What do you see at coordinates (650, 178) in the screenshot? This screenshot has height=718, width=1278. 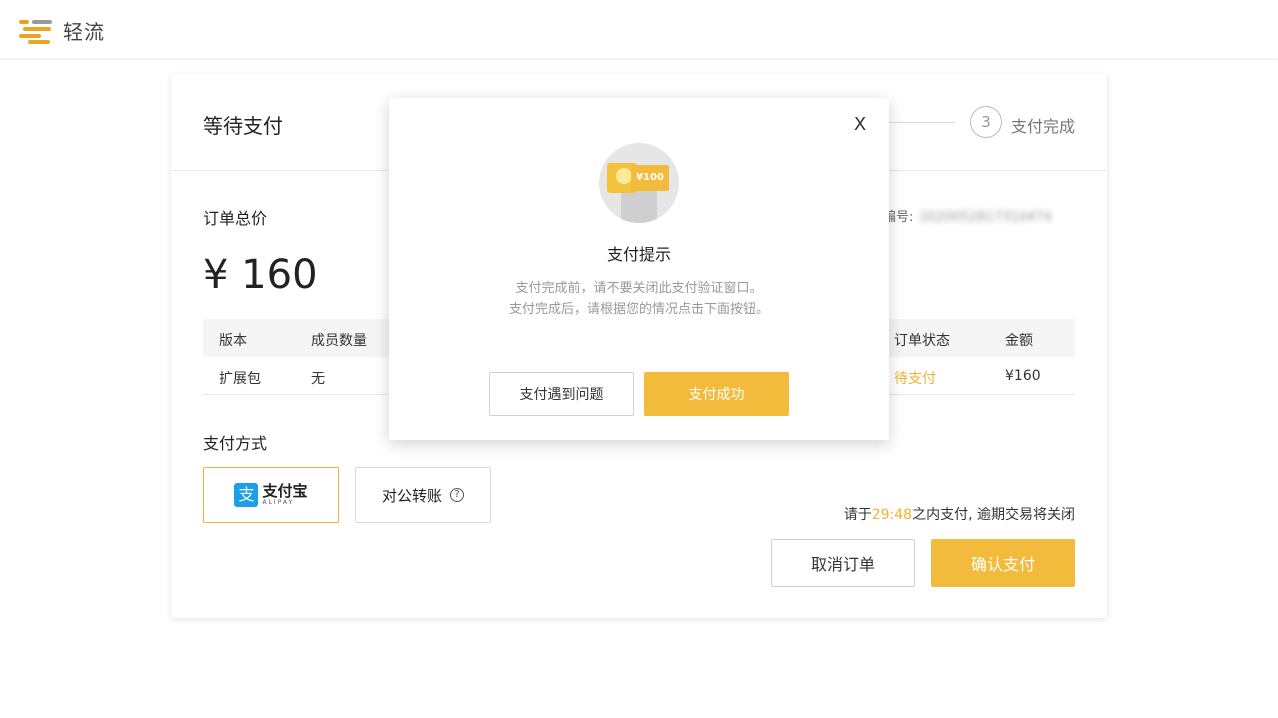 I see `illustration-amount: ¥100` at bounding box center [650, 178].